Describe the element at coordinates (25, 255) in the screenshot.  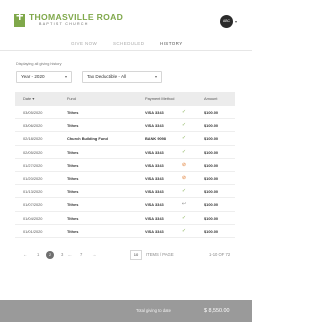
I see `prev-page-icon: ←` at that location.